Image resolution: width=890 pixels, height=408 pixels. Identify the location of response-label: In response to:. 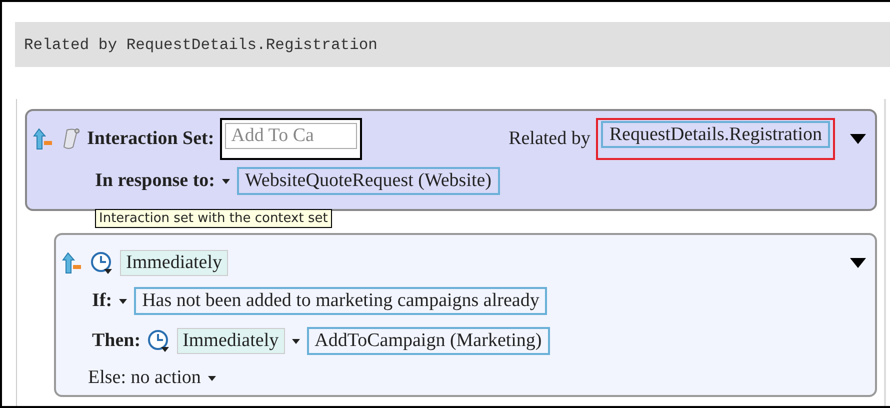
(155, 181).